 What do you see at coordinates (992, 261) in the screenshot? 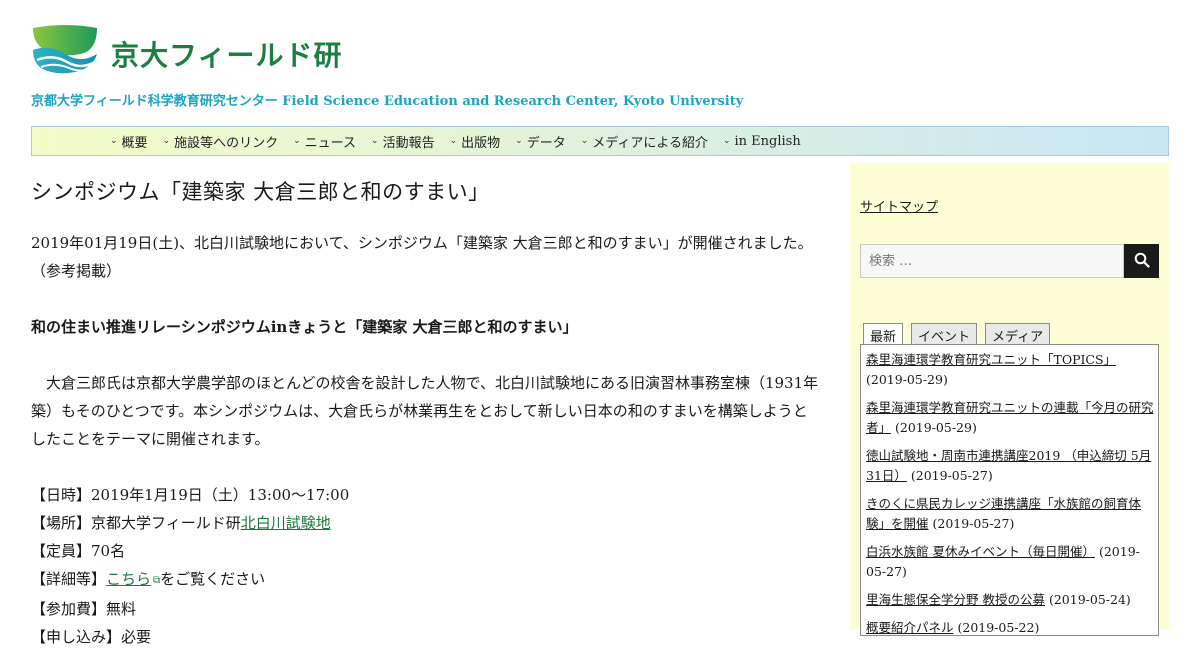
I see `search-input` at bounding box center [992, 261].